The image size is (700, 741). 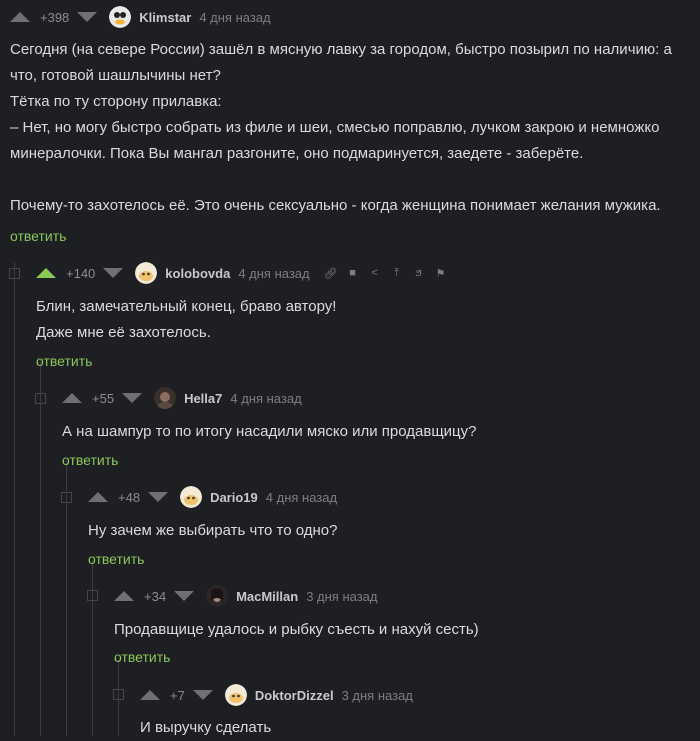 I want to click on pin-icon: ⤒, so click(x=397, y=273).